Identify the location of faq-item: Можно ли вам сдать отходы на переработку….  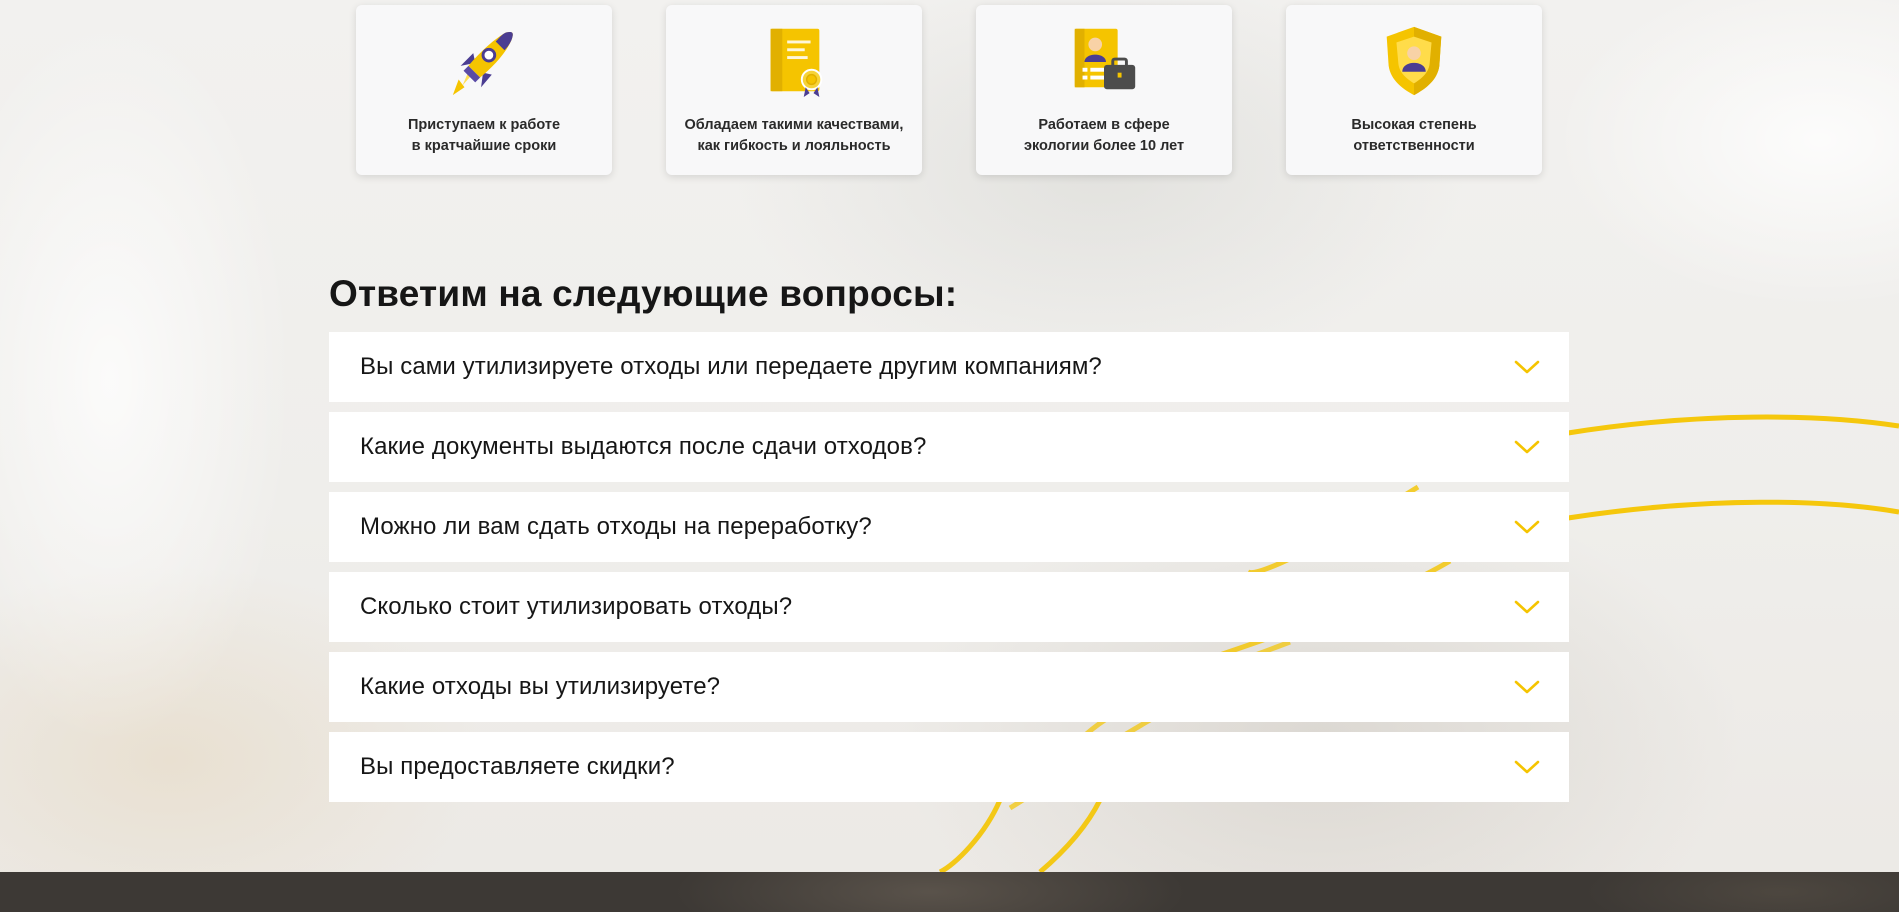
(949, 527).